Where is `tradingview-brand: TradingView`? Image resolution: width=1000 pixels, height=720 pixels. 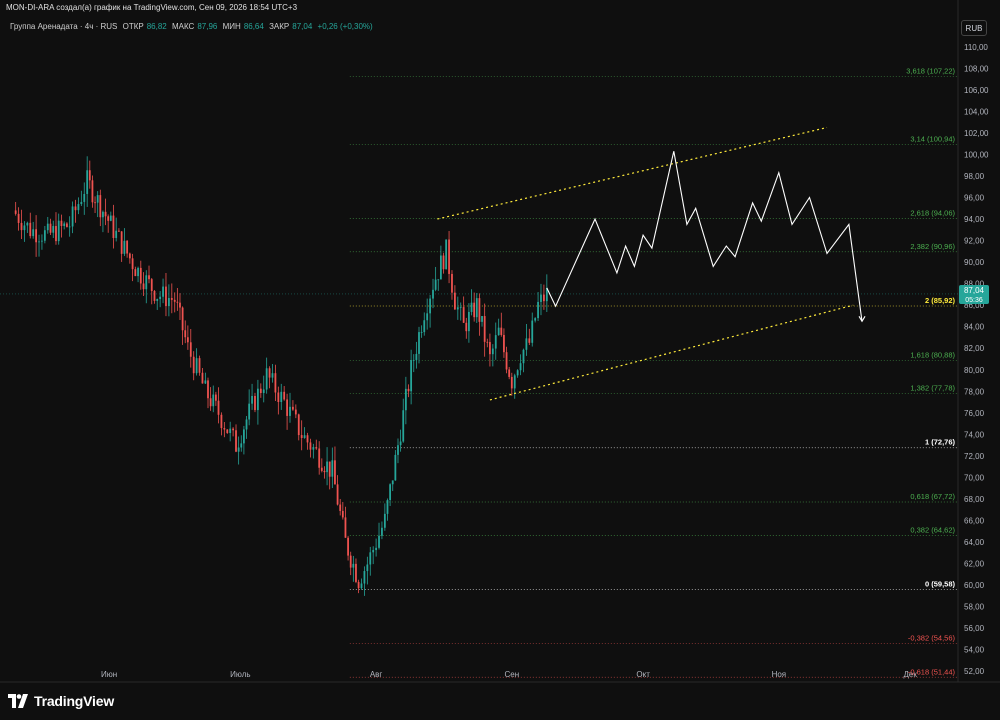
tradingview-brand: TradingView is located at coordinates (61, 701).